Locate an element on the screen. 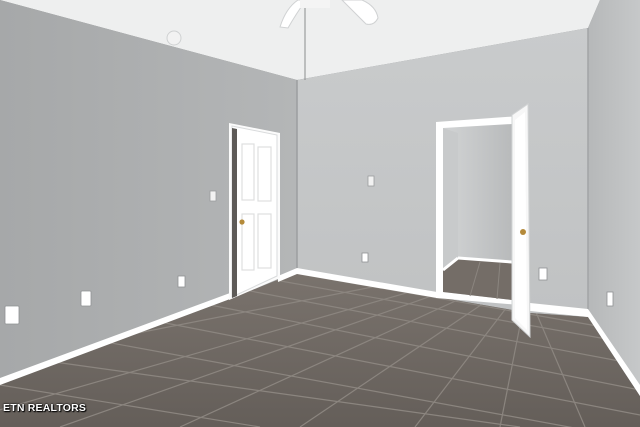 The width and height of the screenshot is (640, 427). watermark: ETN REALTORS is located at coordinates (45, 408).